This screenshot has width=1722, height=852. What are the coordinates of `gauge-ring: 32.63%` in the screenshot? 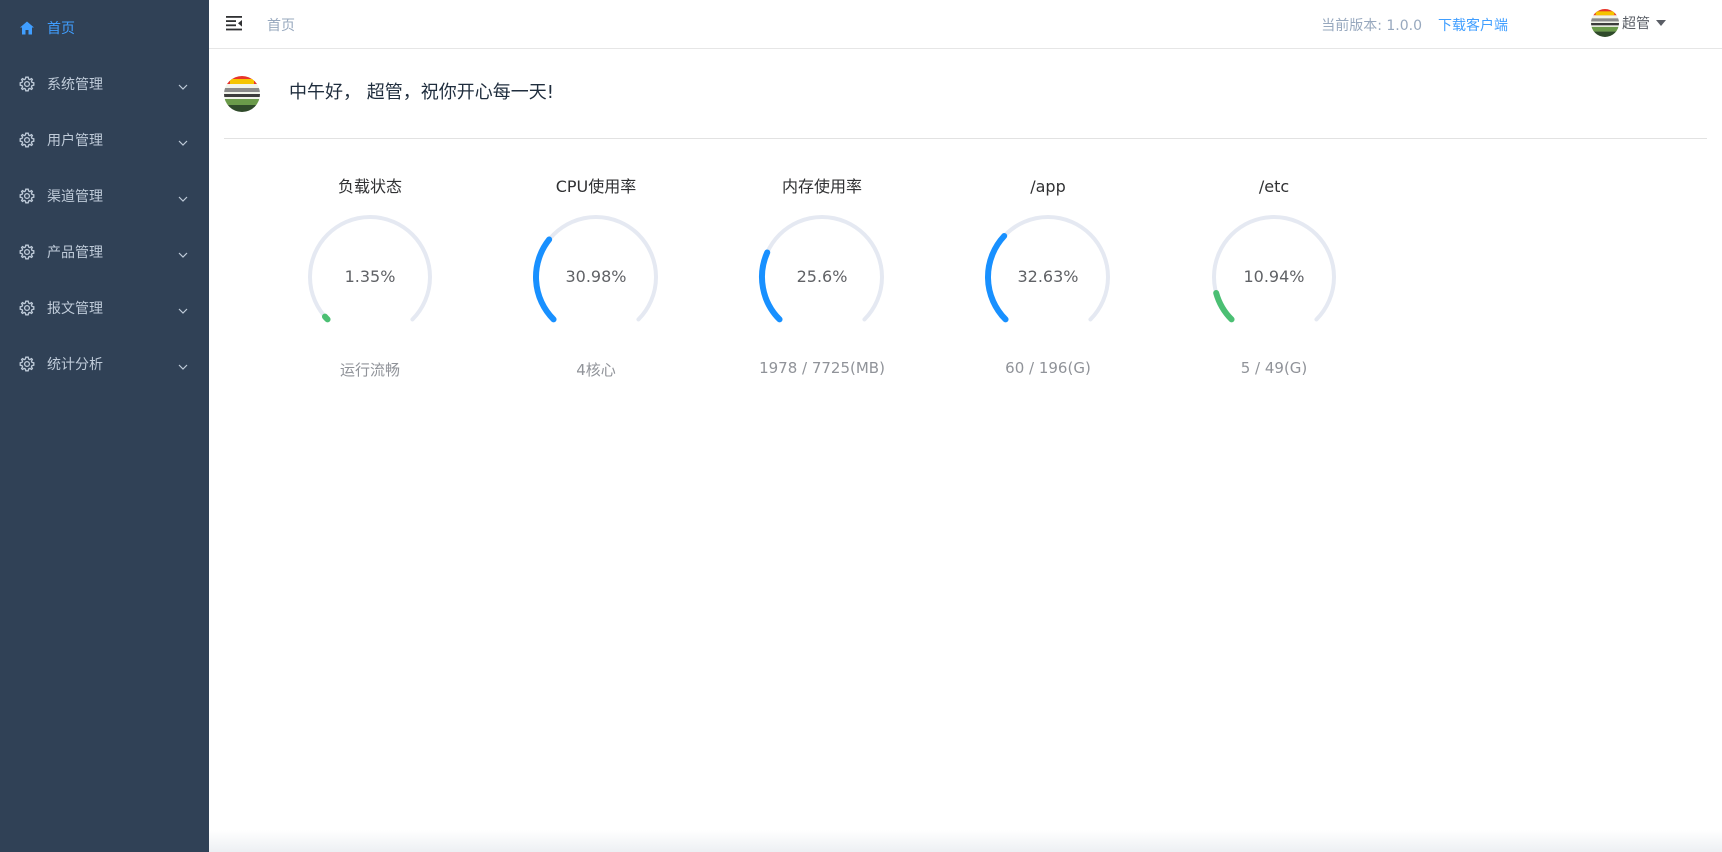 It's located at (1047, 269).